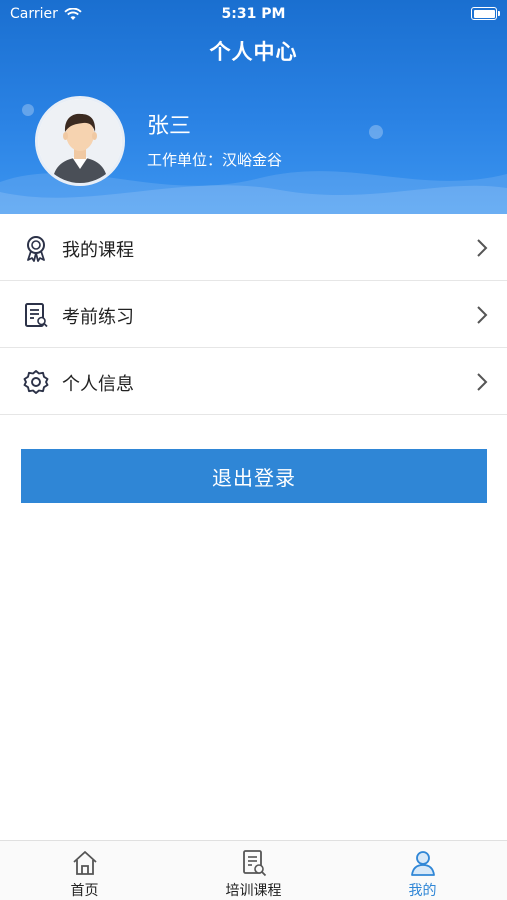 The width and height of the screenshot is (507, 900). What do you see at coordinates (485, 13) in the screenshot?
I see `battery-icon` at bounding box center [485, 13].